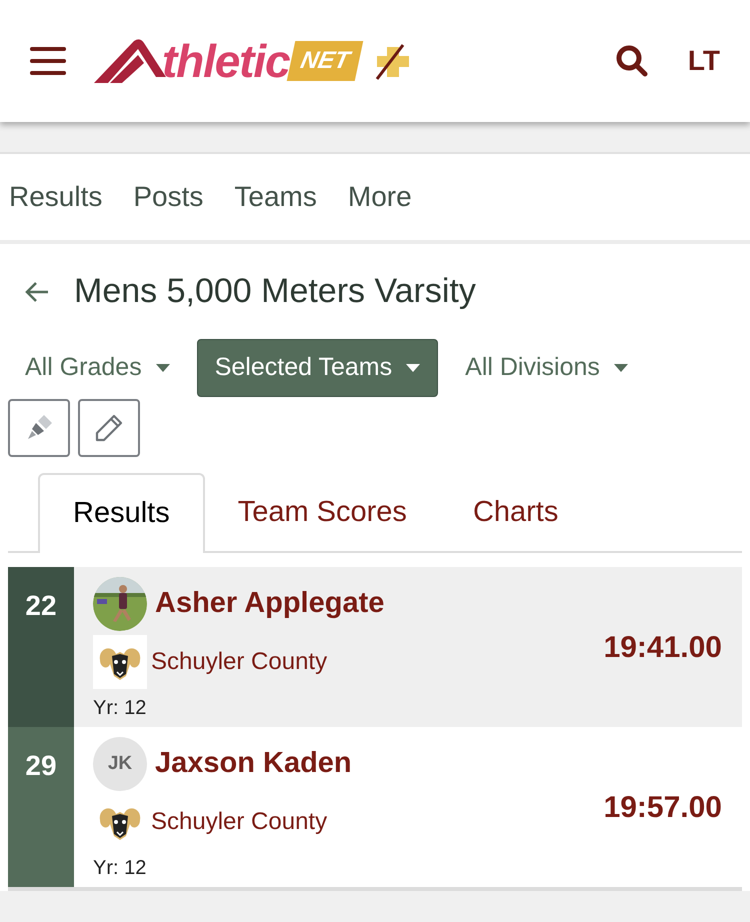 The image size is (750, 922). I want to click on result-time: 19:41.00, so click(663, 648).